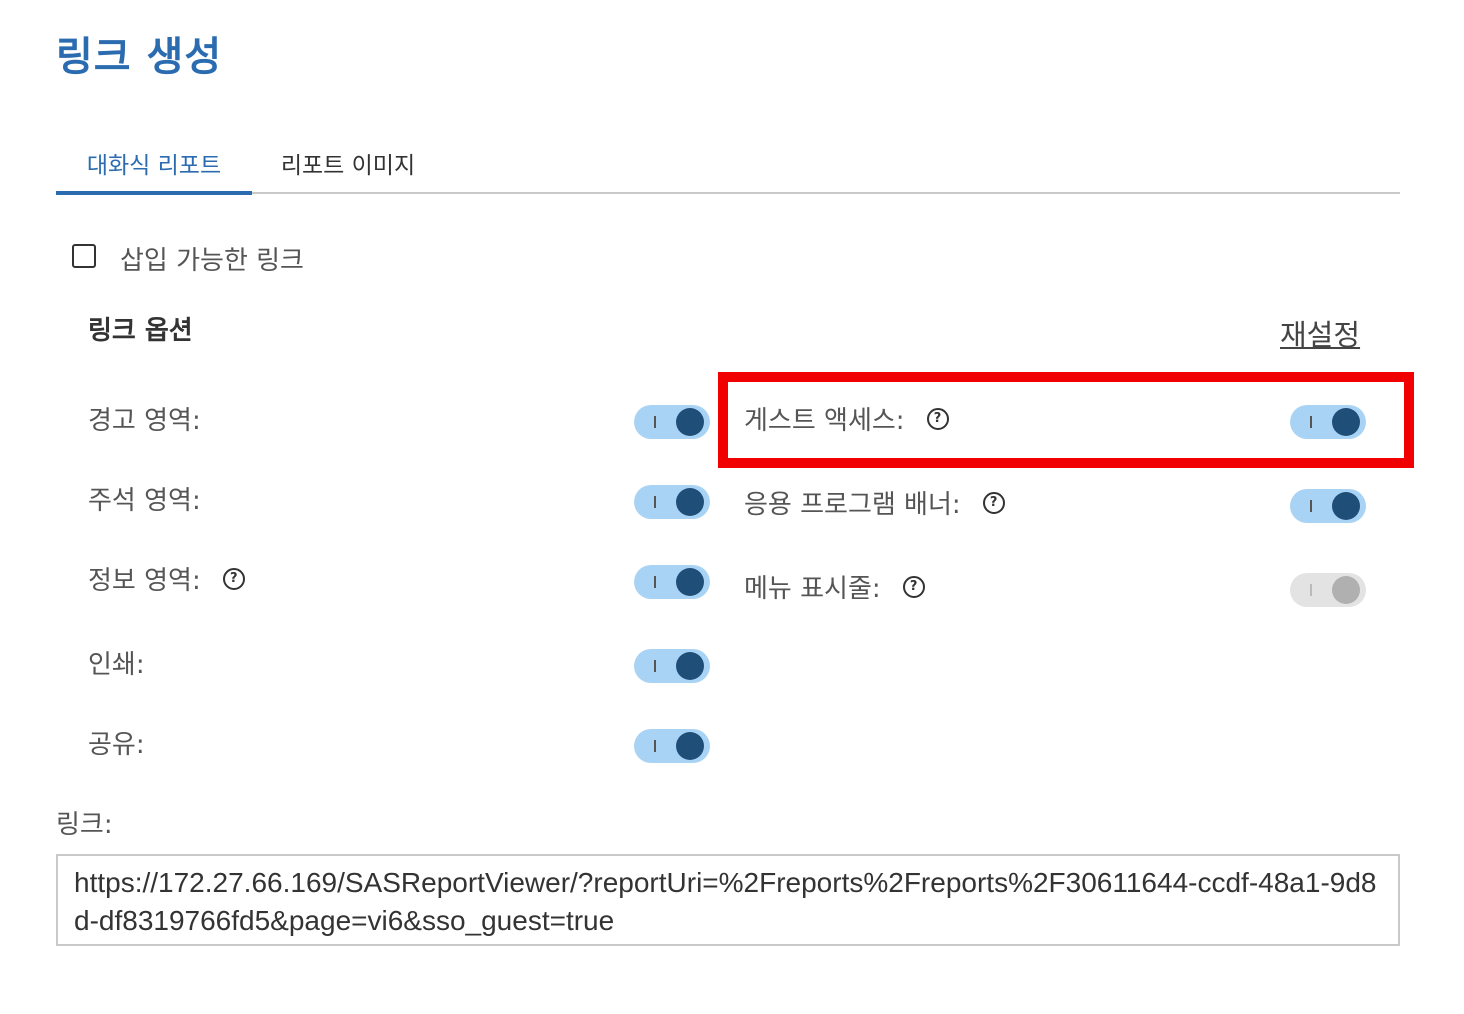 The image size is (1464, 1014). What do you see at coordinates (212, 261) in the screenshot?
I see `embeddable-link-label: 삽입 가능한 링크` at bounding box center [212, 261].